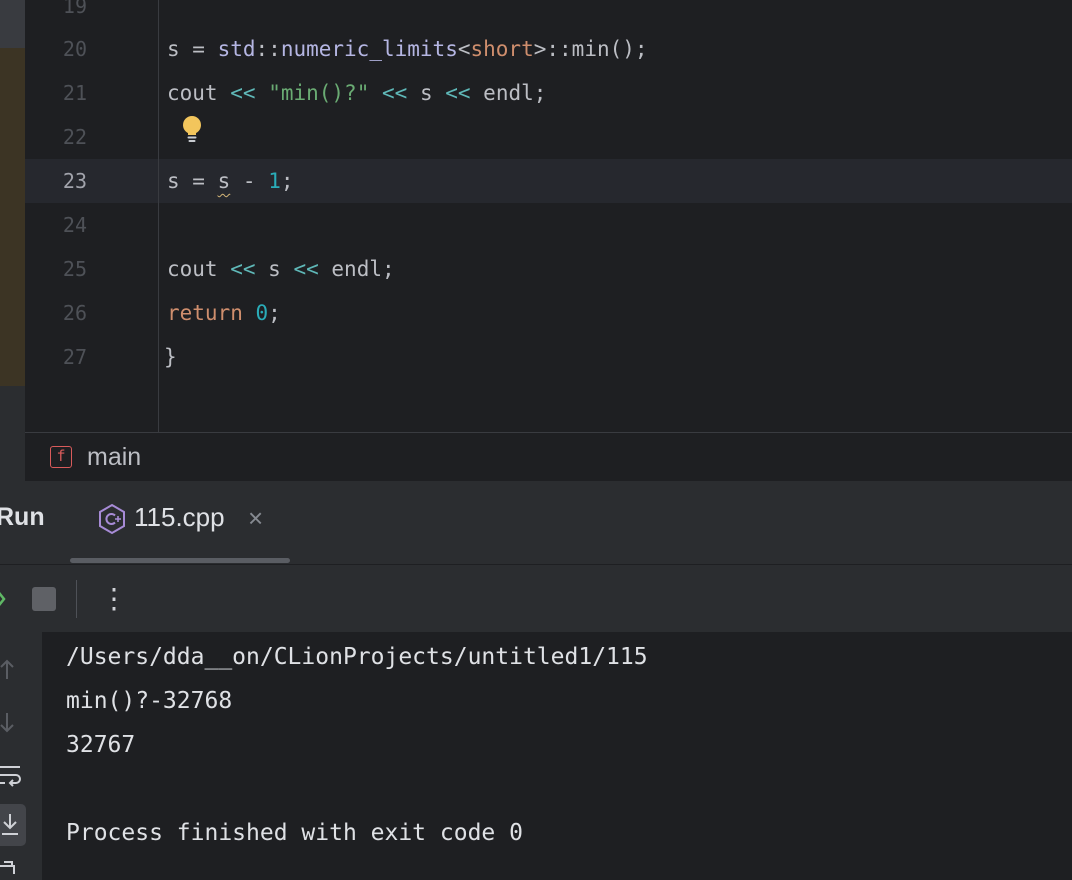 The image size is (1072, 880). I want to click on project-strip, so click(12, 240).